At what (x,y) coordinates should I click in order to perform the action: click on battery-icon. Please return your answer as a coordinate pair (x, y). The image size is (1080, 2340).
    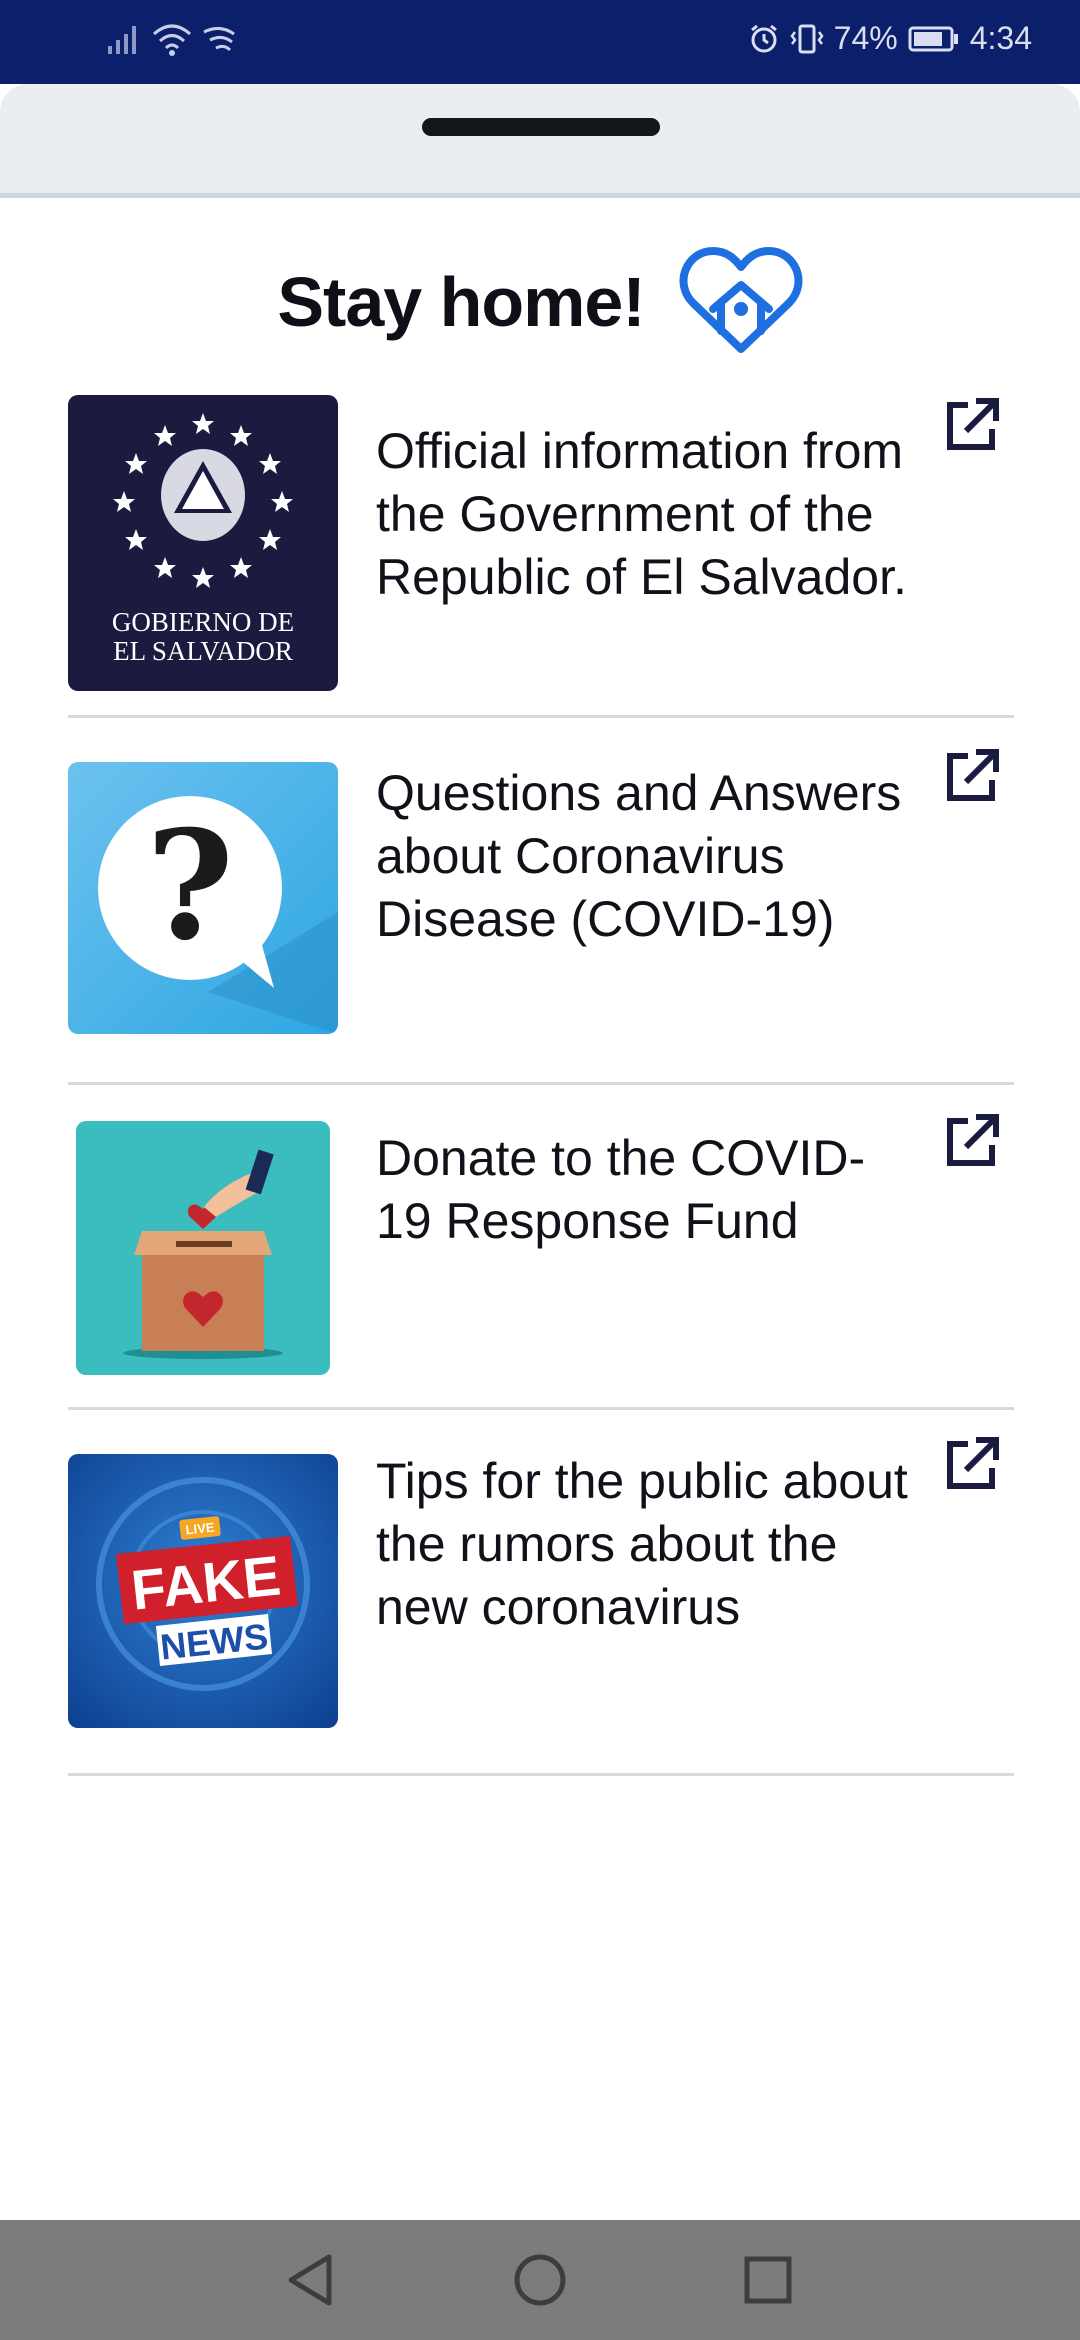
    Looking at the image, I should click on (934, 39).